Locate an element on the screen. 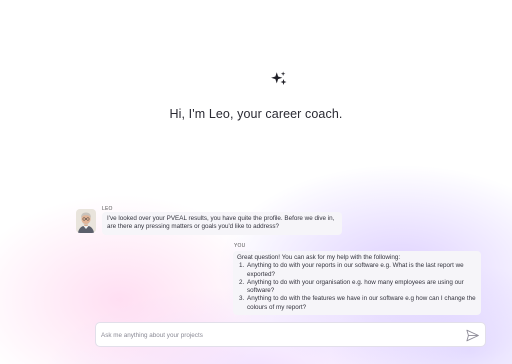 The height and width of the screenshot is (364, 512). chat-input is located at coordinates (276, 335).